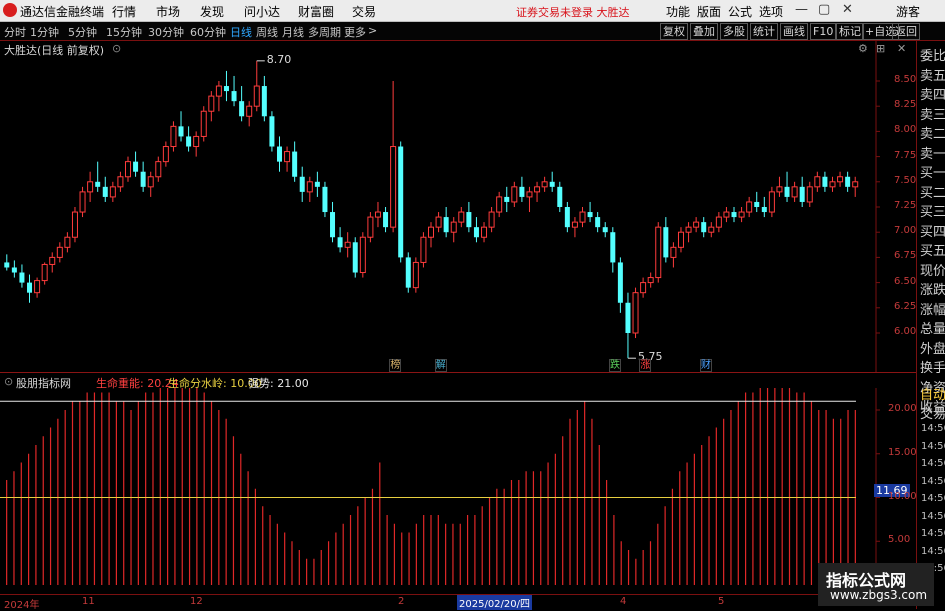 This screenshot has width=945, height=611. Describe the element at coordinates (705, 365) in the screenshot. I see `event-marker: 财` at that location.